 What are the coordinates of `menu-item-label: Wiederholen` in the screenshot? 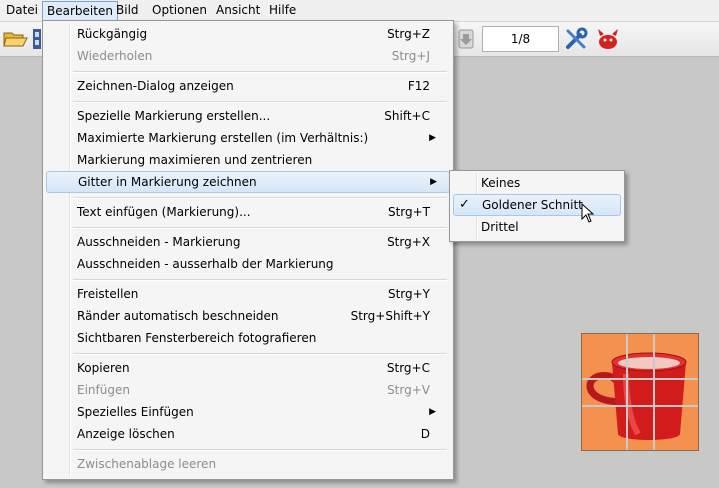 It's located at (115, 56).